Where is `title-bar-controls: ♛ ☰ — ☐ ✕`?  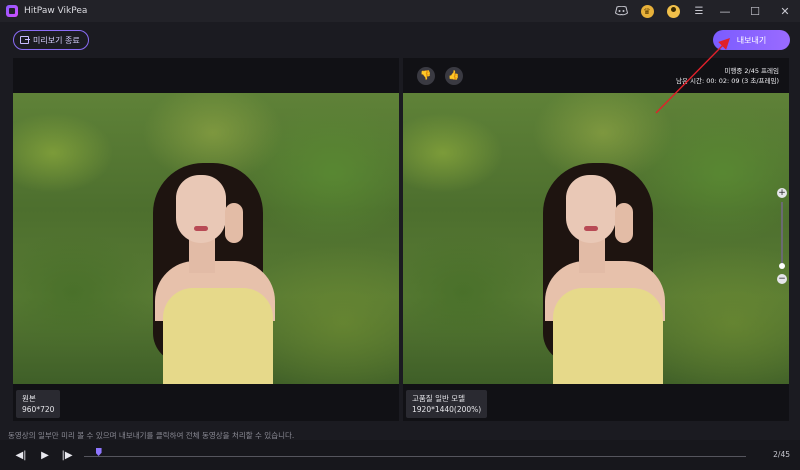 title-bar-controls: ♛ ☰ — ☐ ✕ is located at coordinates (703, 11).